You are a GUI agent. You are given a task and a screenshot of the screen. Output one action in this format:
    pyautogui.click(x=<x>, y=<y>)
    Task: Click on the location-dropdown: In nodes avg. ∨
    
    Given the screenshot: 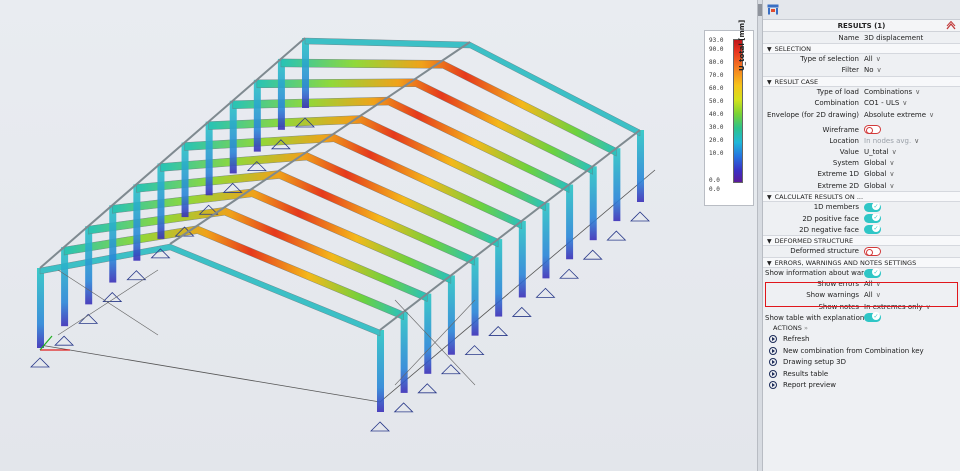 What is the action you would take?
    pyautogui.click(x=912, y=141)
    